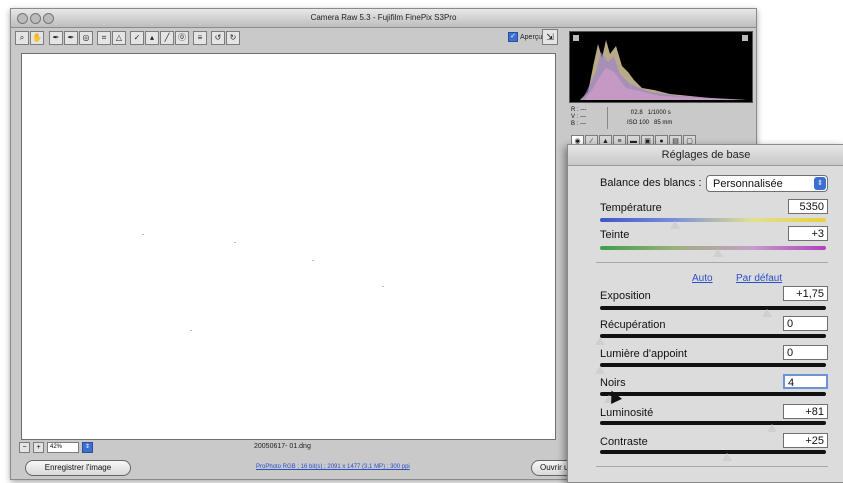 The height and width of the screenshot is (483, 843). I want to click on close-window-button, so click(22, 18).